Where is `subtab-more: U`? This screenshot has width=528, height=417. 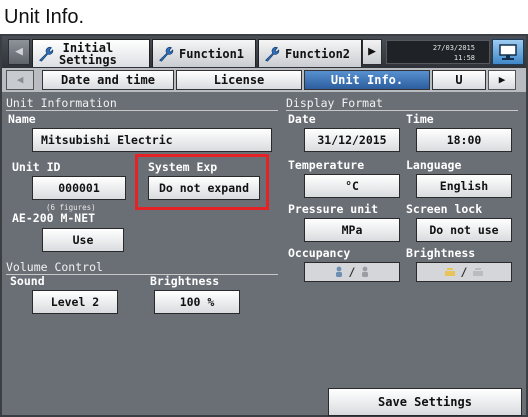 subtab-more: U is located at coordinates (459, 80).